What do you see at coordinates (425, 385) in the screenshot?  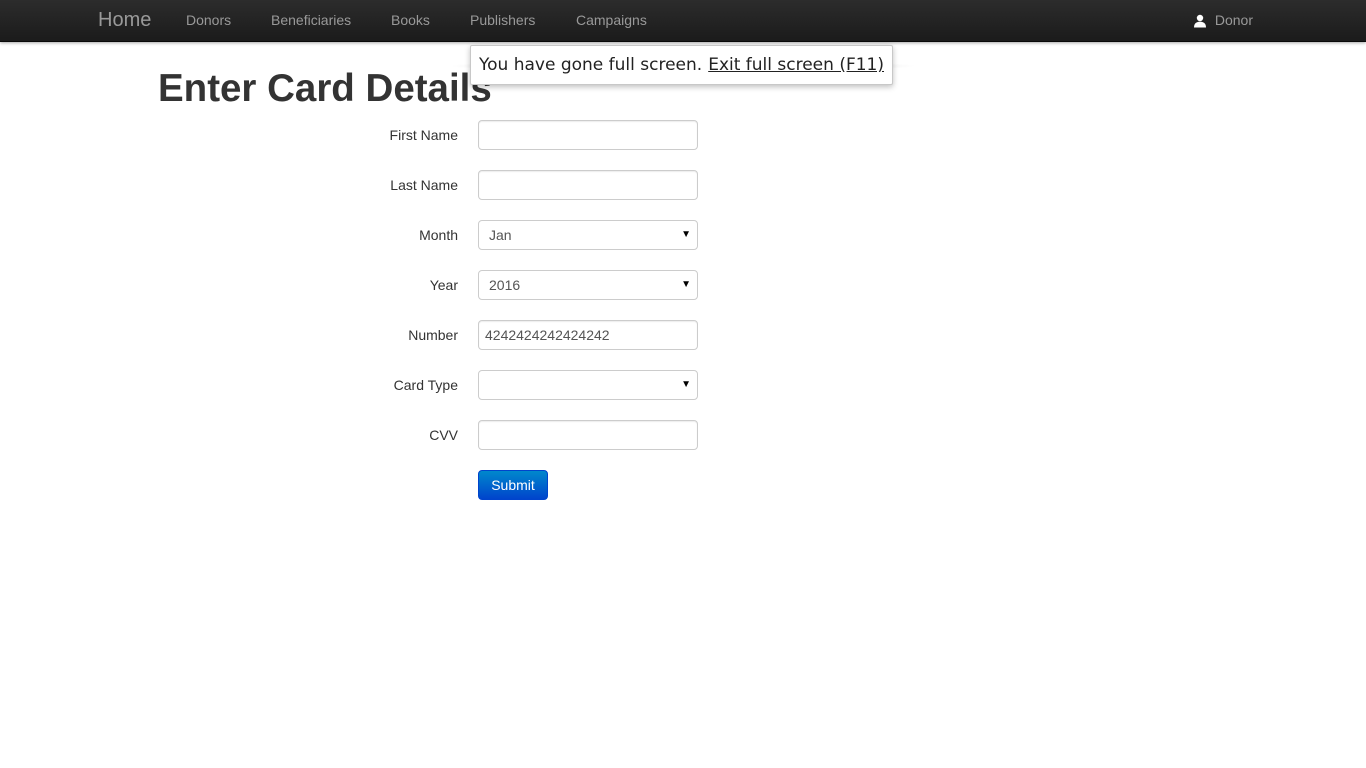 I see `card-type-label: Card Type` at bounding box center [425, 385].